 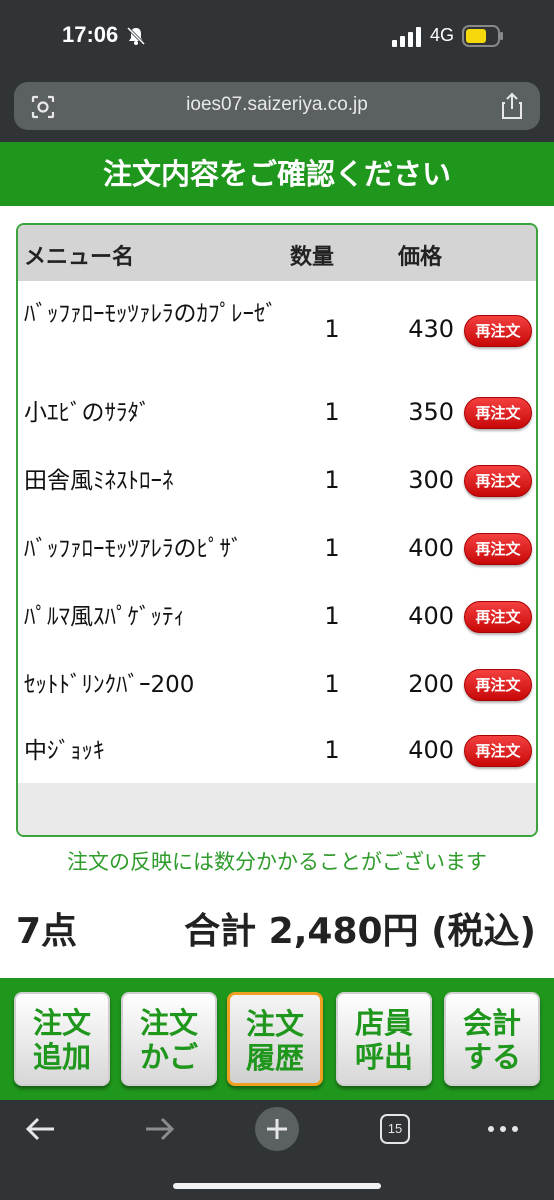 What do you see at coordinates (109, 685) in the screenshot?
I see `item-name: ｾｯﾄﾄﾞﾘﾝｸﾊﾞｰ200` at bounding box center [109, 685].